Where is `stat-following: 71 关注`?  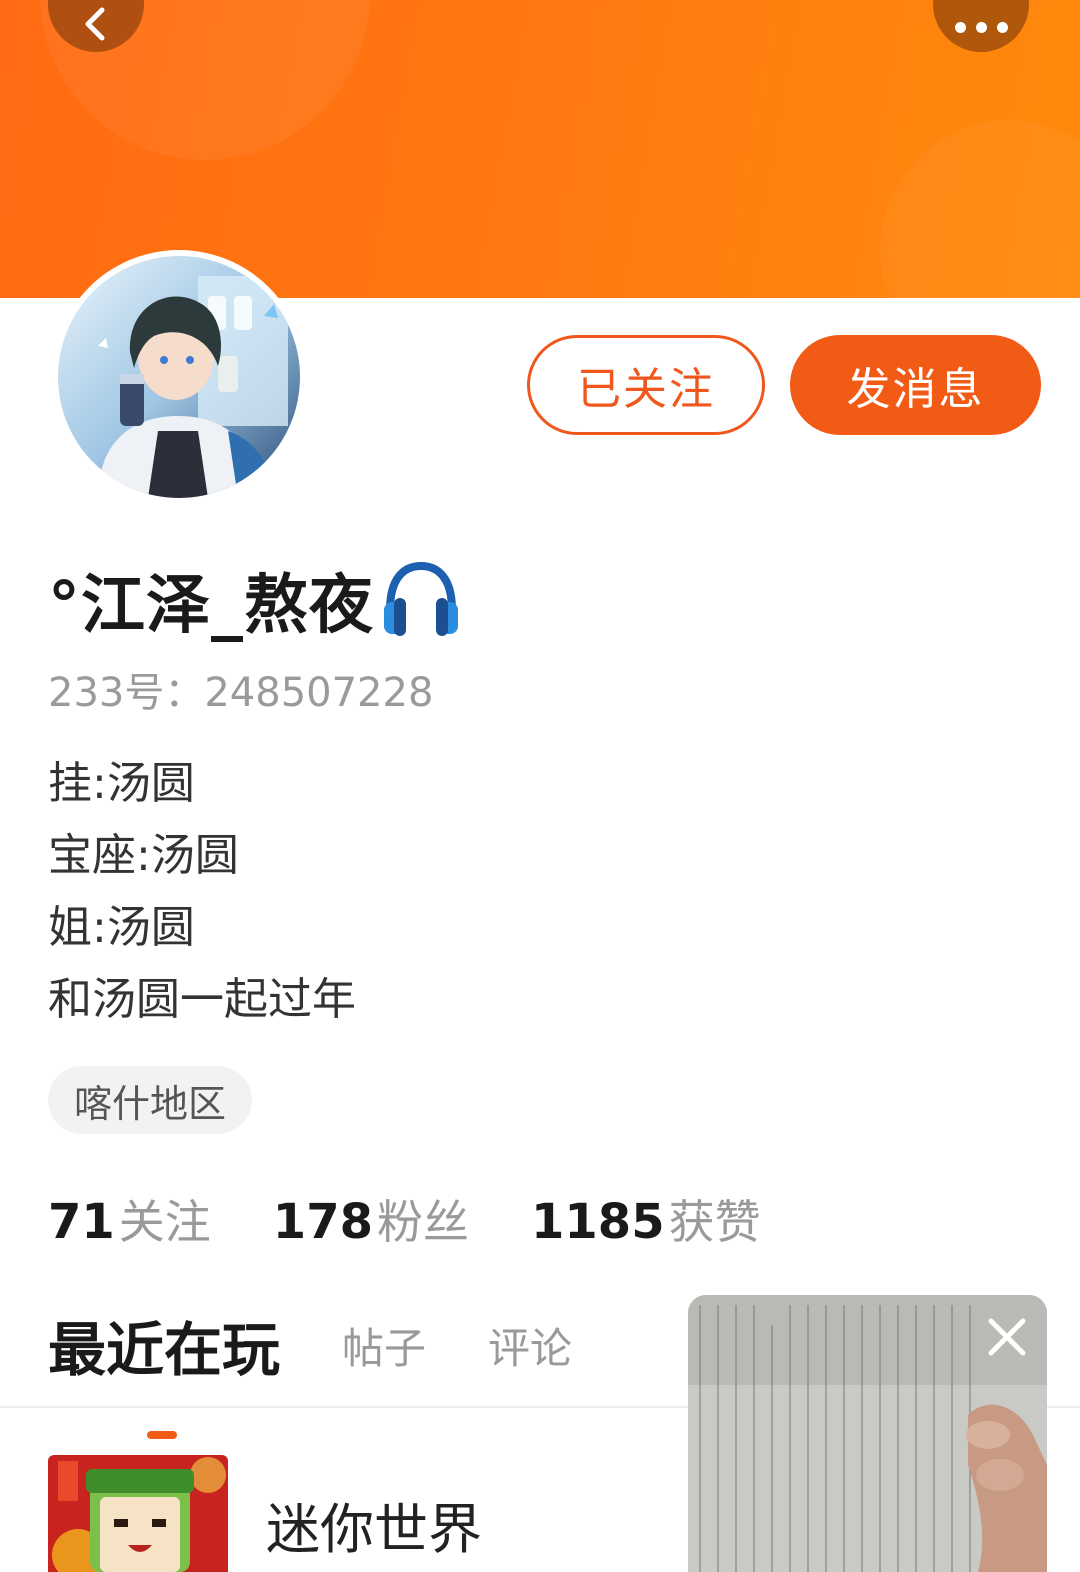 stat-following: 71 关注 is located at coordinates (129, 1219).